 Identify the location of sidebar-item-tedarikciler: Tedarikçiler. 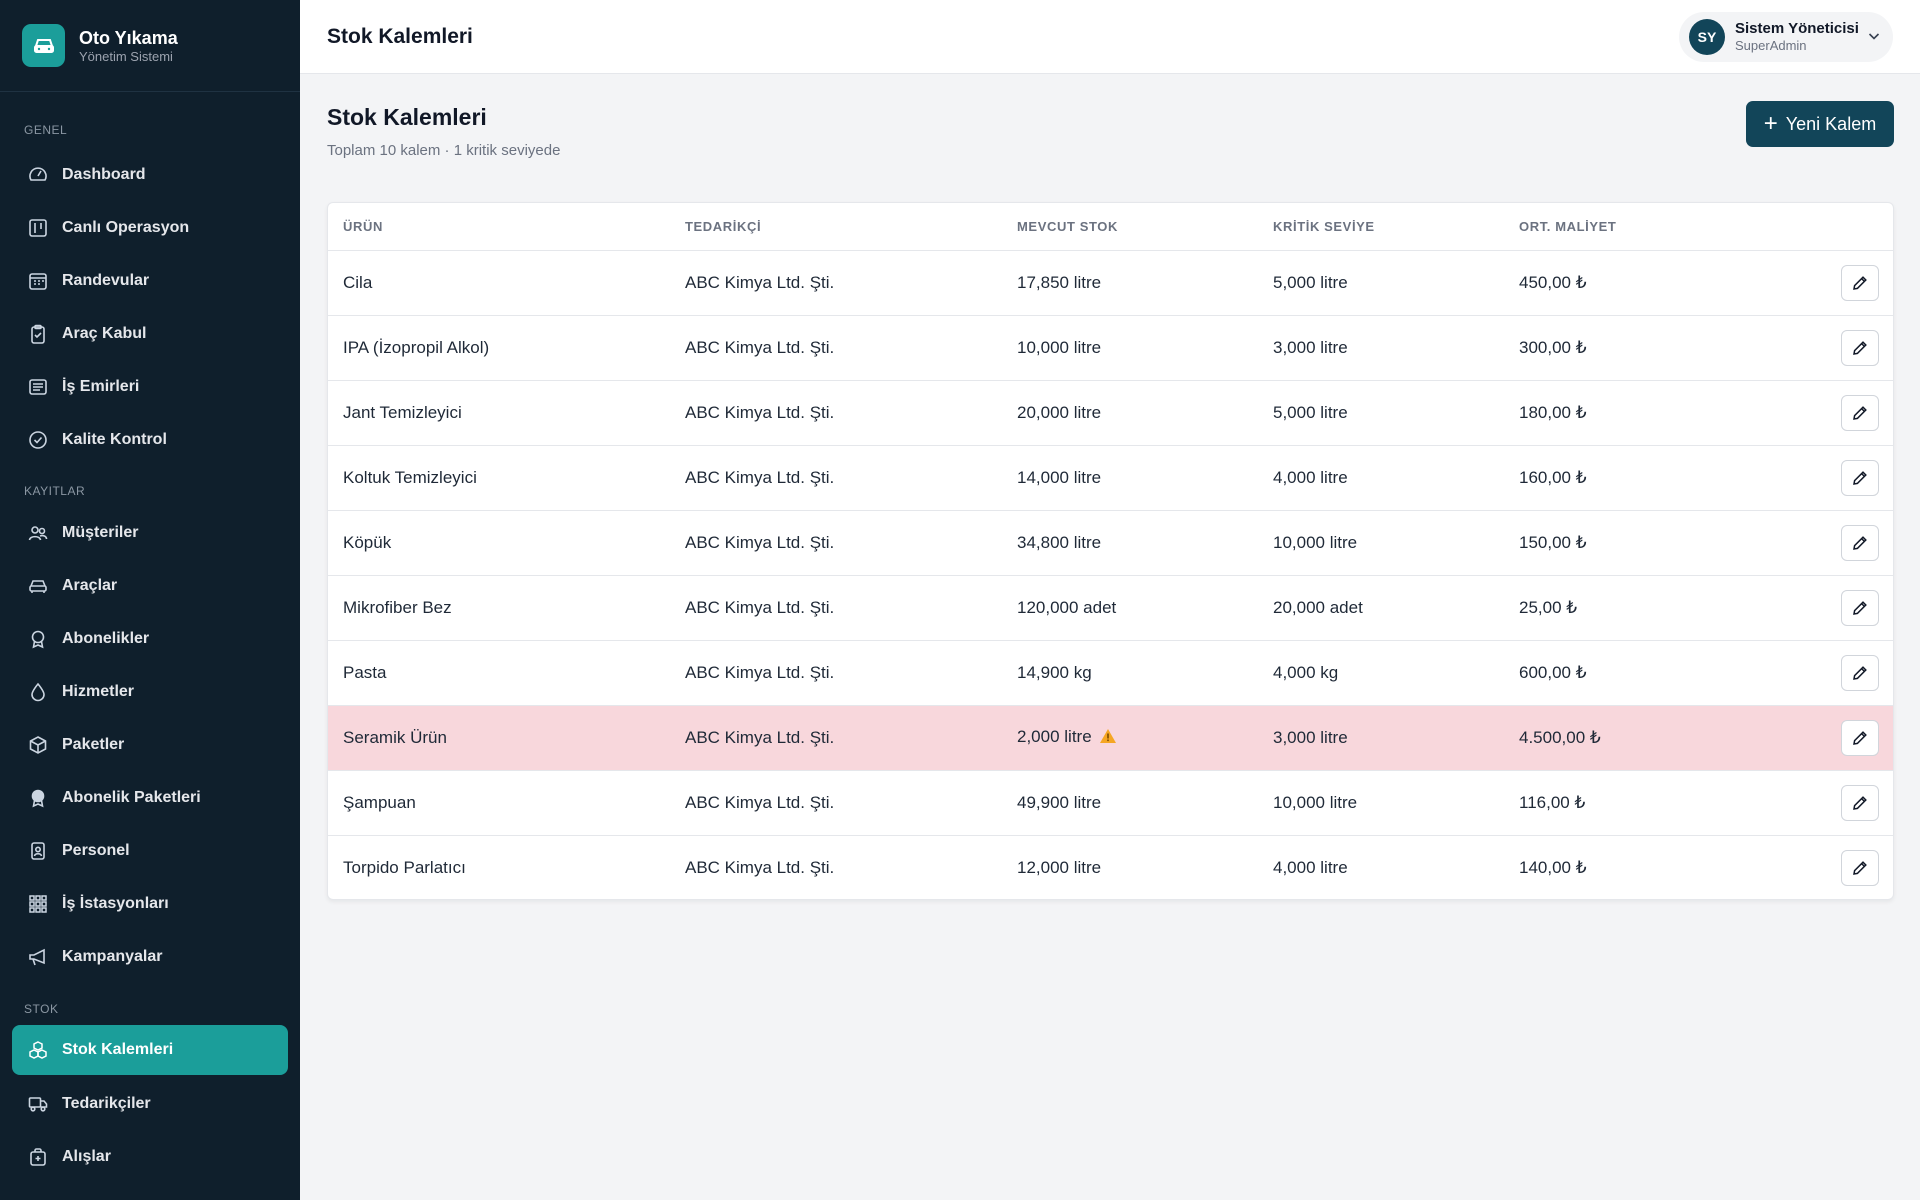
(150, 1104).